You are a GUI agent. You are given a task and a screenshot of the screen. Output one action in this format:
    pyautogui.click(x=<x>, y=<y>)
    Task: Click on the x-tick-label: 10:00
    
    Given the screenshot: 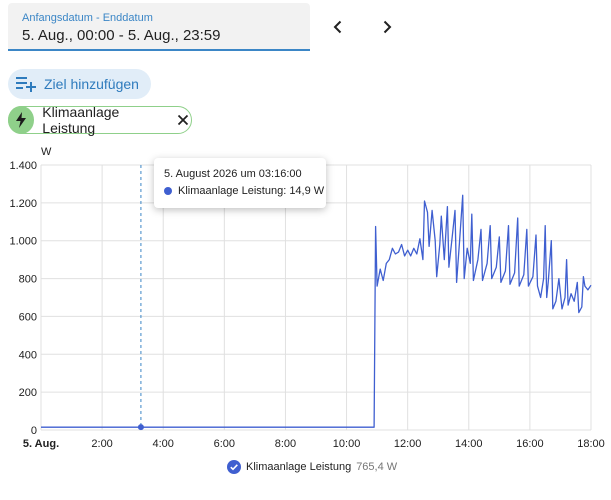 What is the action you would take?
    pyautogui.click(x=347, y=444)
    